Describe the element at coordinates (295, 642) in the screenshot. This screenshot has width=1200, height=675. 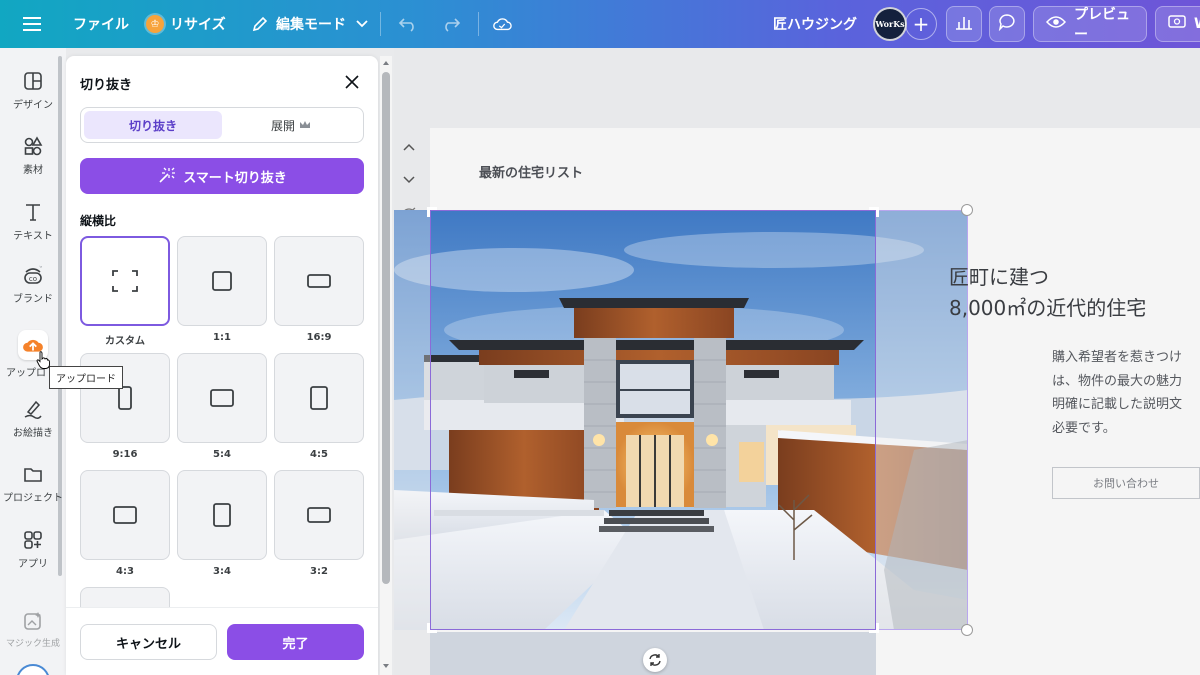
I see `done-button: 完了` at that location.